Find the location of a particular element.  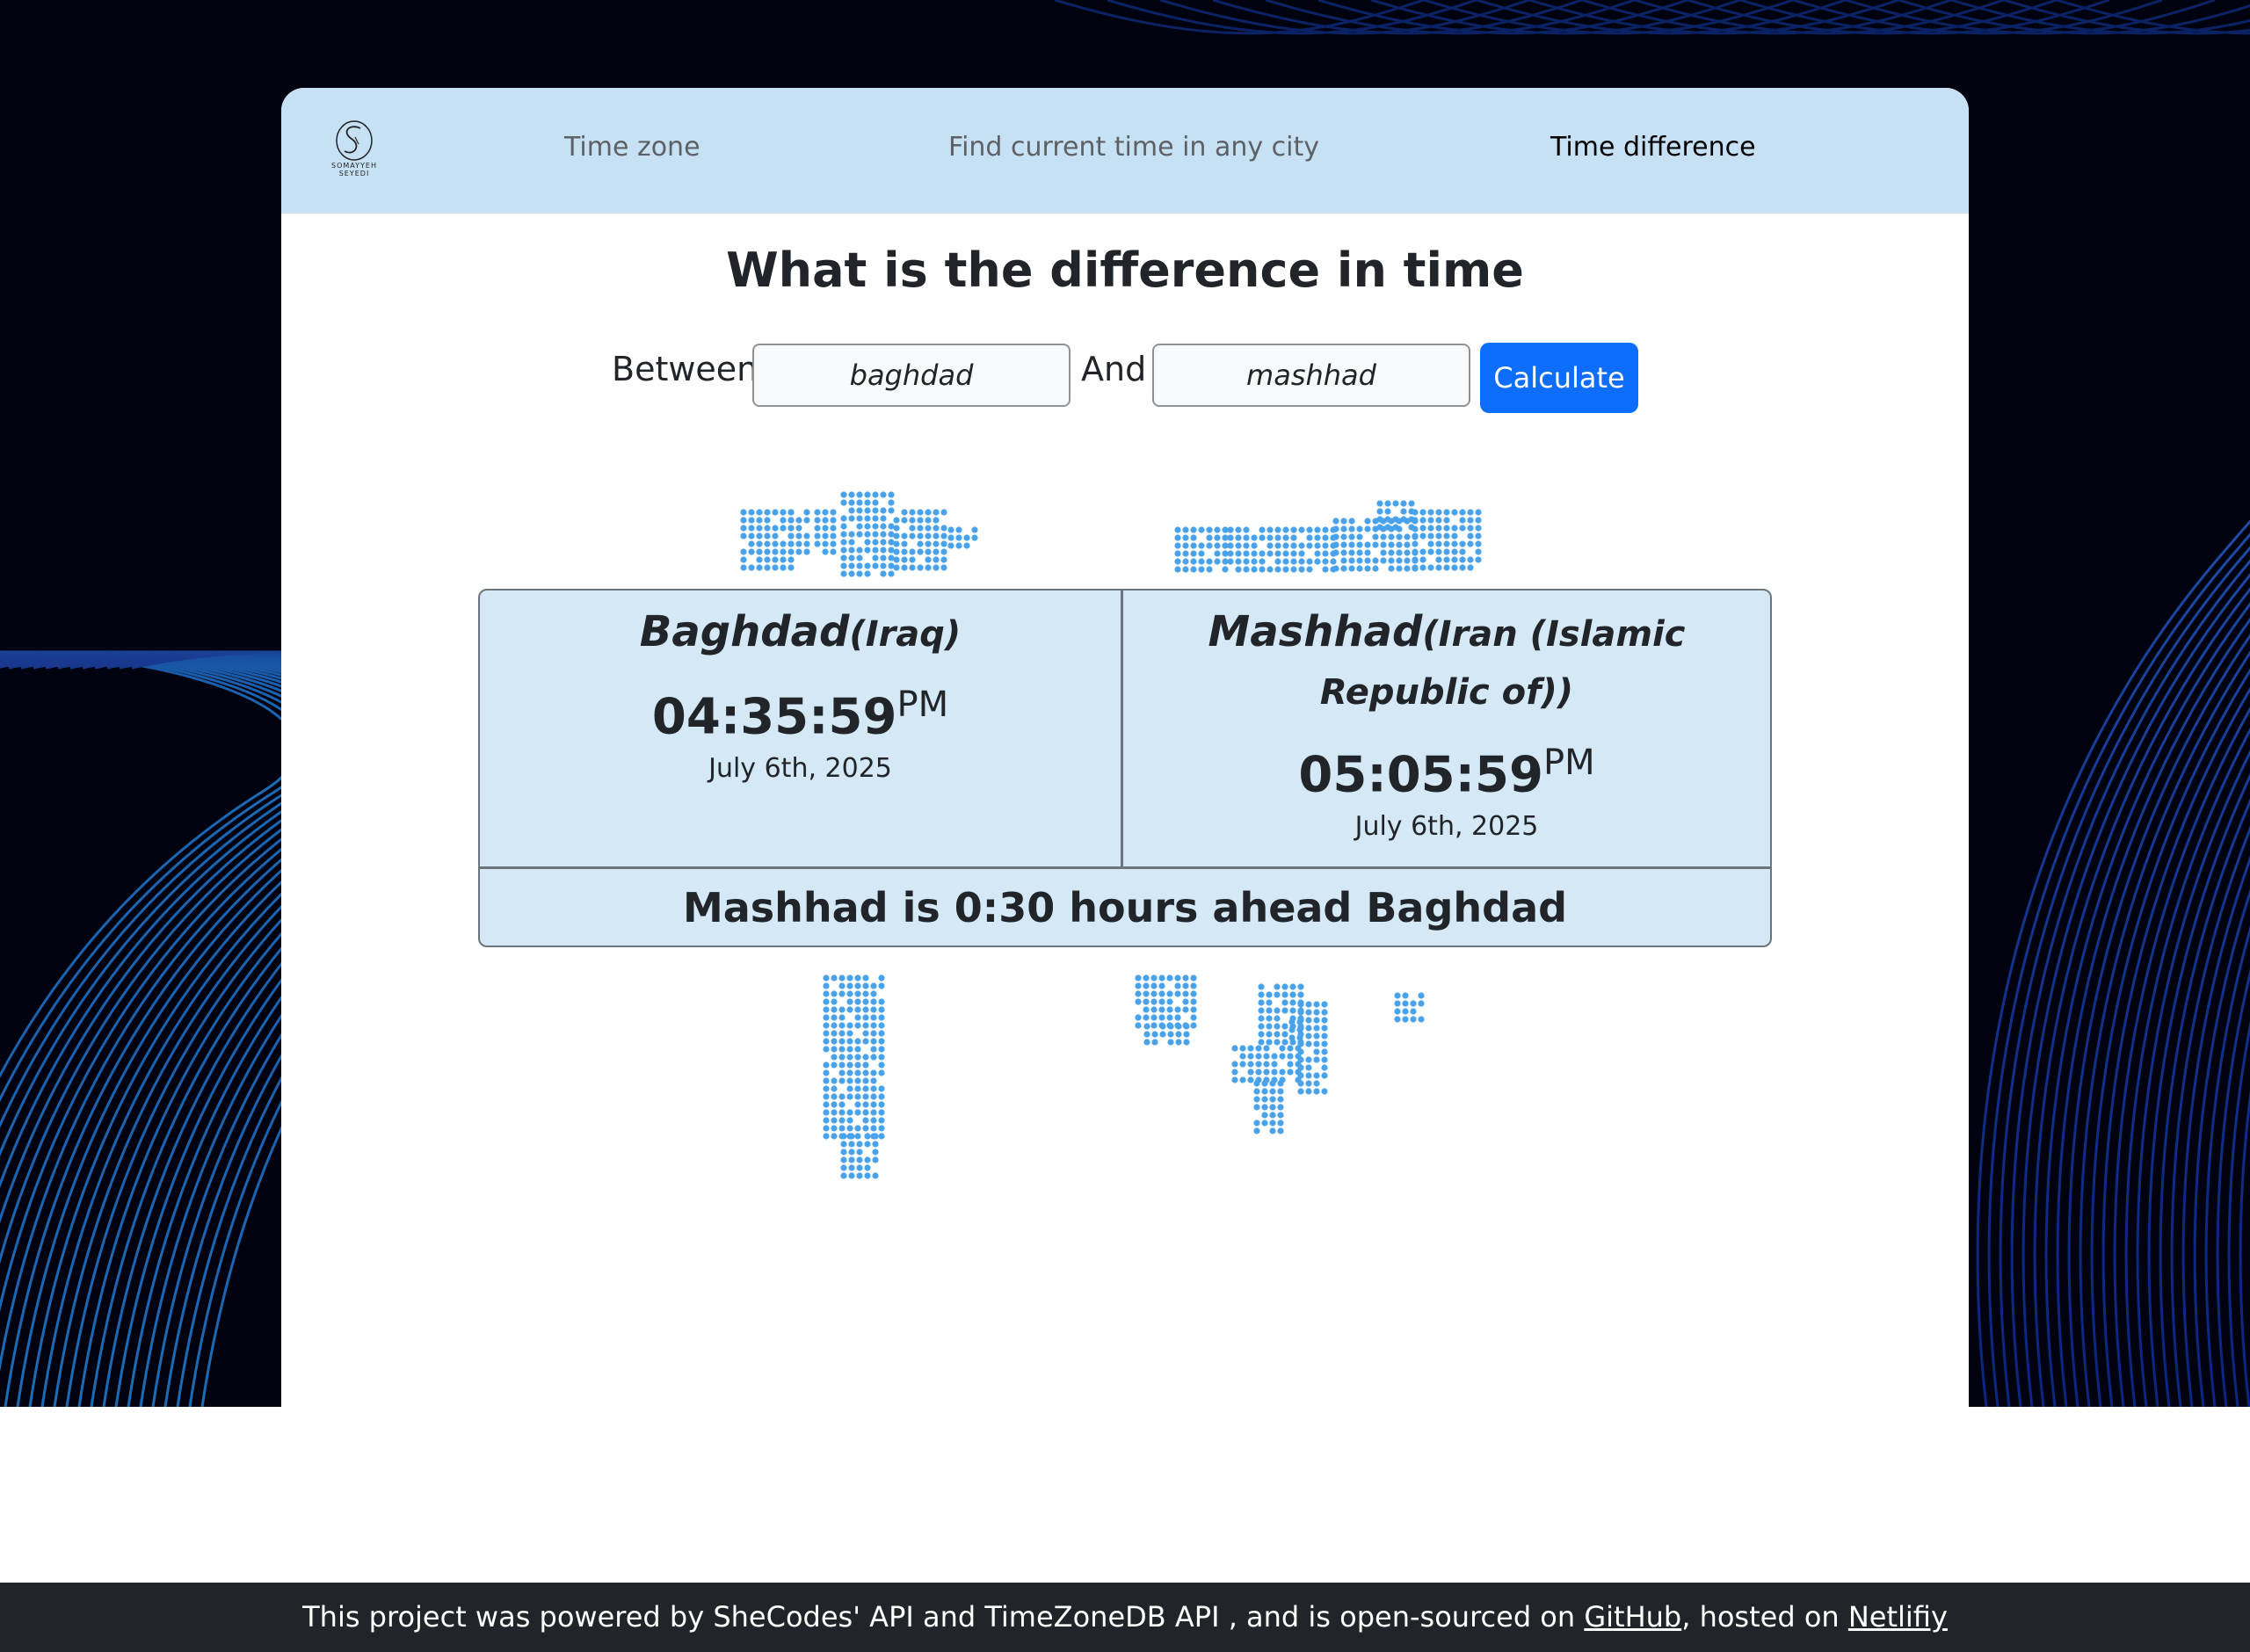

github-link: GitHub is located at coordinates (1632, 1617).